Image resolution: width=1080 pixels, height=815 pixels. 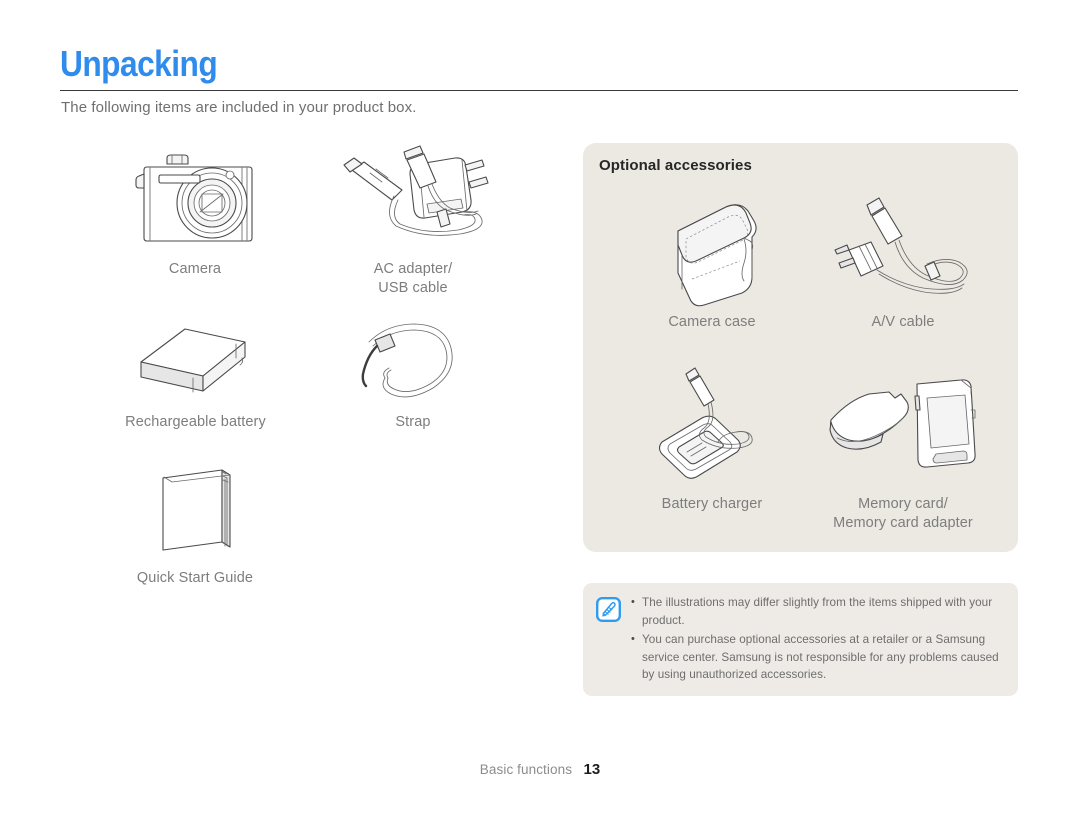 I want to click on camera-case-icon, so click(x=712, y=251).